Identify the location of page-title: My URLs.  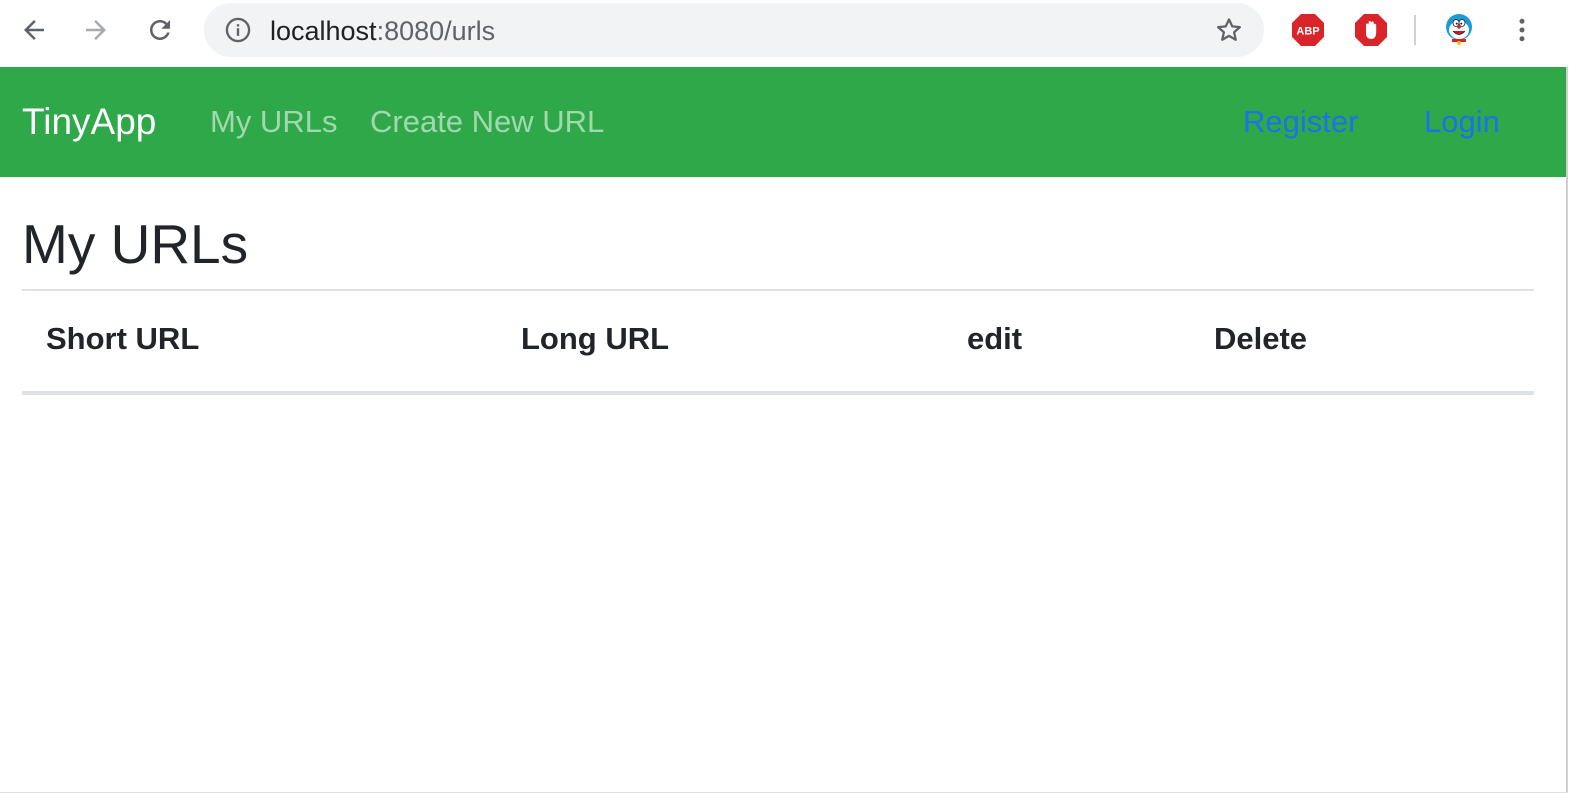
(135, 244).